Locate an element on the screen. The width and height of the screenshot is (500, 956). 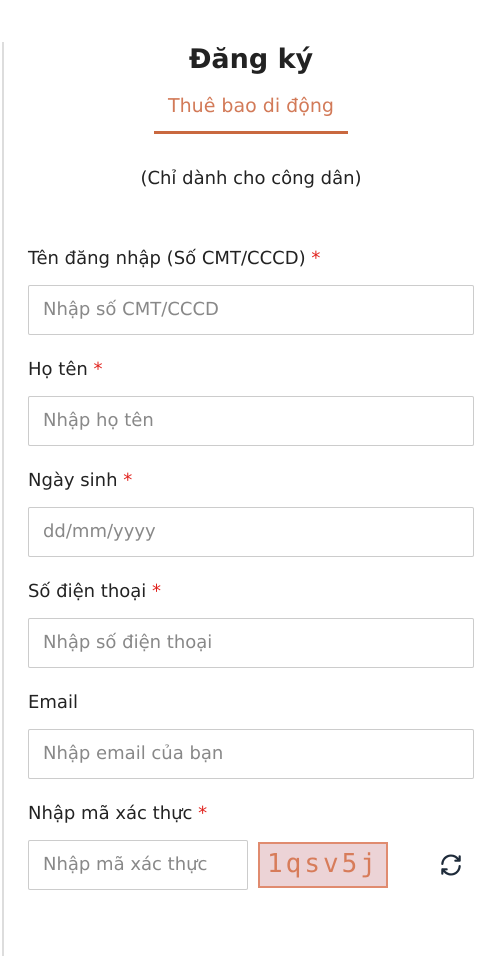
field-label: Email is located at coordinates (53, 702).